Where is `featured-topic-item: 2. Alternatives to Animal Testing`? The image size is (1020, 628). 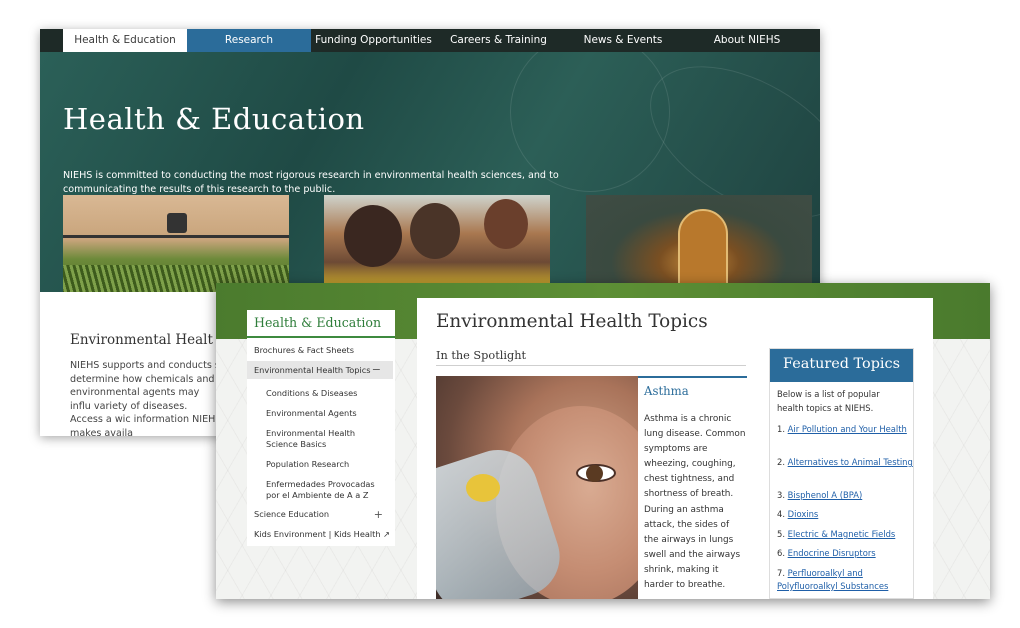 featured-topic-item: 2. Alternatives to Animal Testing is located at coordinates (845, 462).